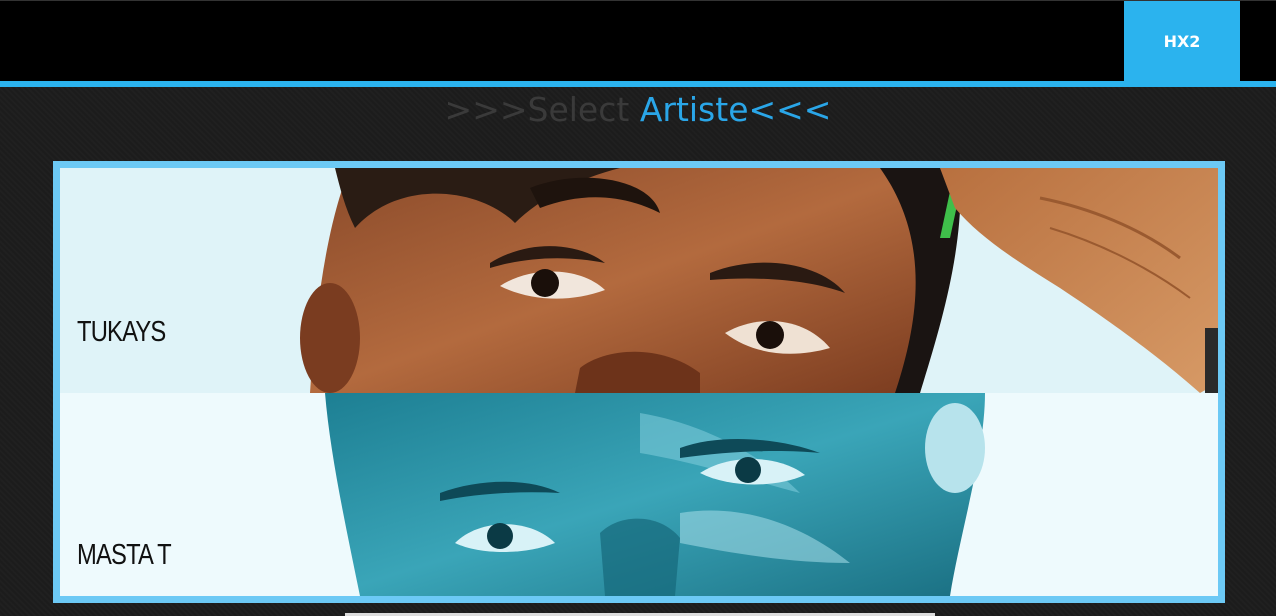 The height and width of the screenshot is (616, 1276). Describe the element at coordinates (486, 109) in the screenshot. I see `title-prefix: >>>` at that location.